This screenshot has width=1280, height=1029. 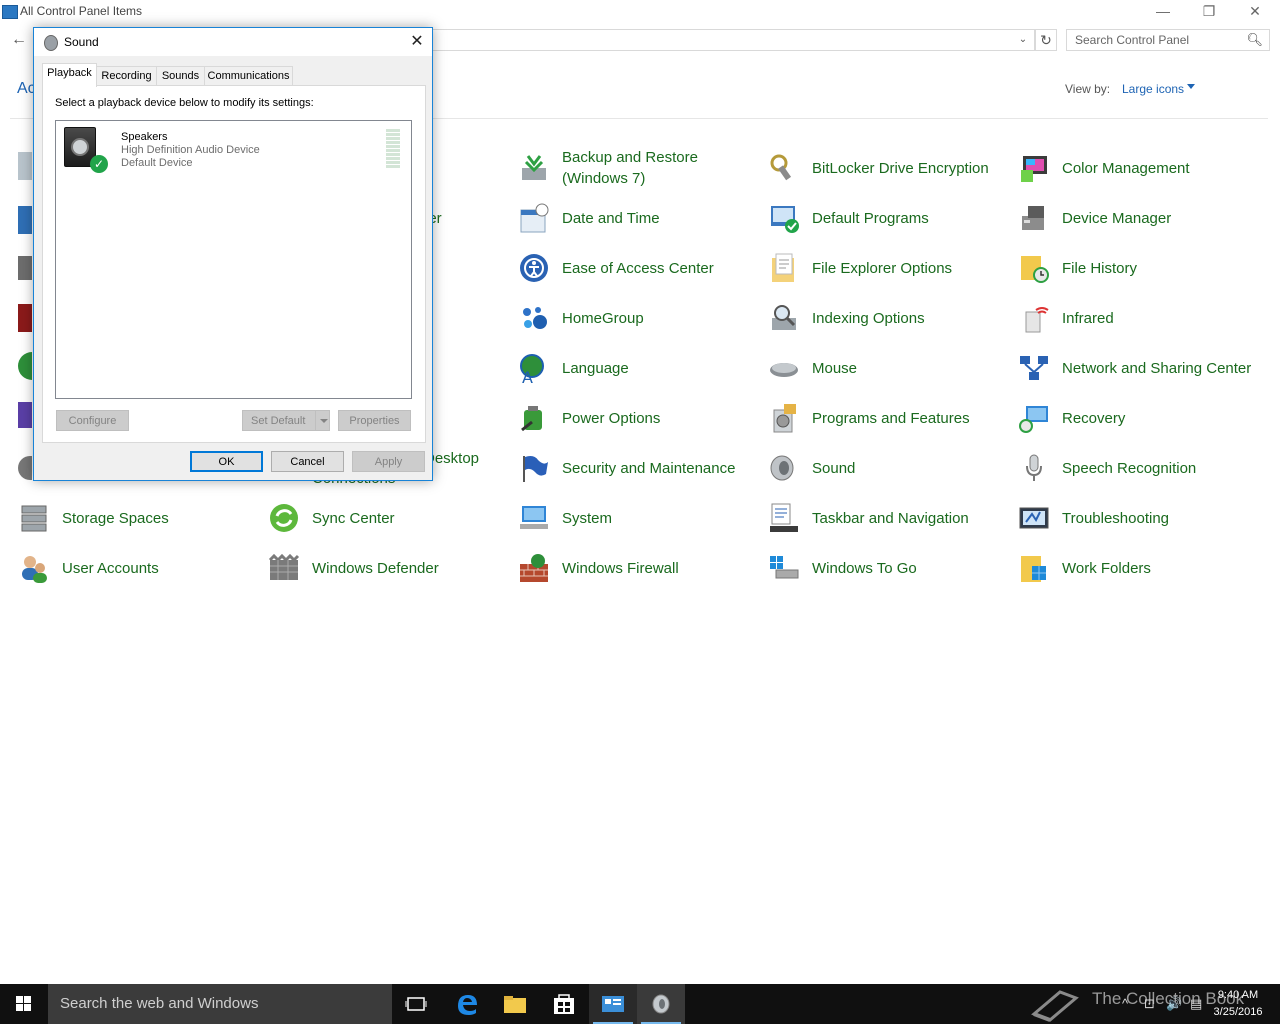 What do you see at coordinates (888, 368) in the screenshot?
I see `item-mouse: Mouse` at bounding box center [888, 368].